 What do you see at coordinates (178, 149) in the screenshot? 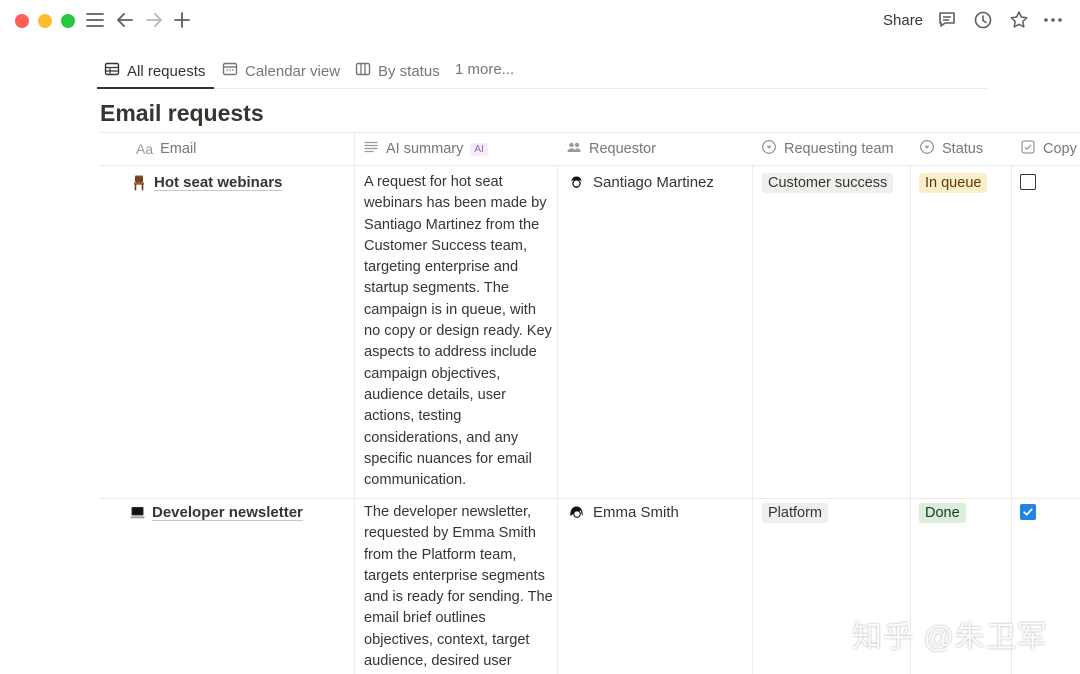
I see `column-label: Email` at bounding box center [178, 149].